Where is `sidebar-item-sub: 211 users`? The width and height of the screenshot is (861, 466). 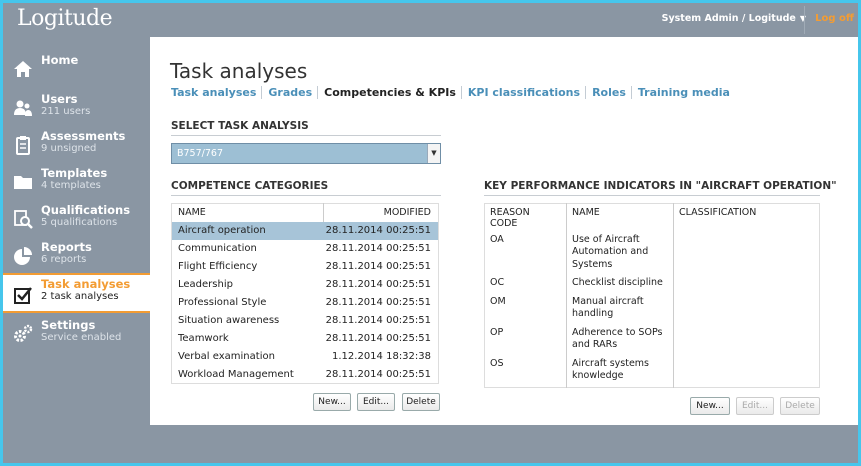
sidebar-item-sub: 211 users is located at coordinates (66, 111).